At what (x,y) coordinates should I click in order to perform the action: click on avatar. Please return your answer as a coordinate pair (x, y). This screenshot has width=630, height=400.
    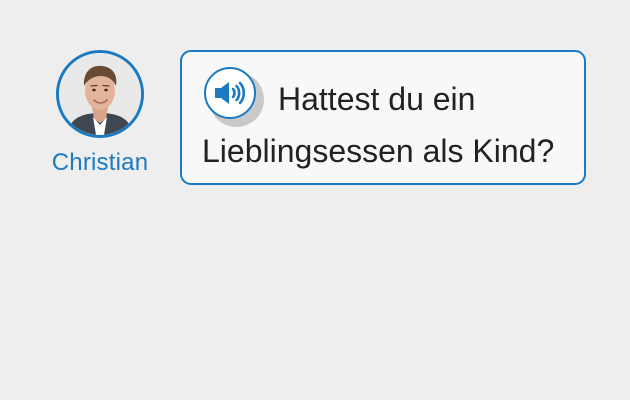
    Looking at the image, I should click on (100, 94).